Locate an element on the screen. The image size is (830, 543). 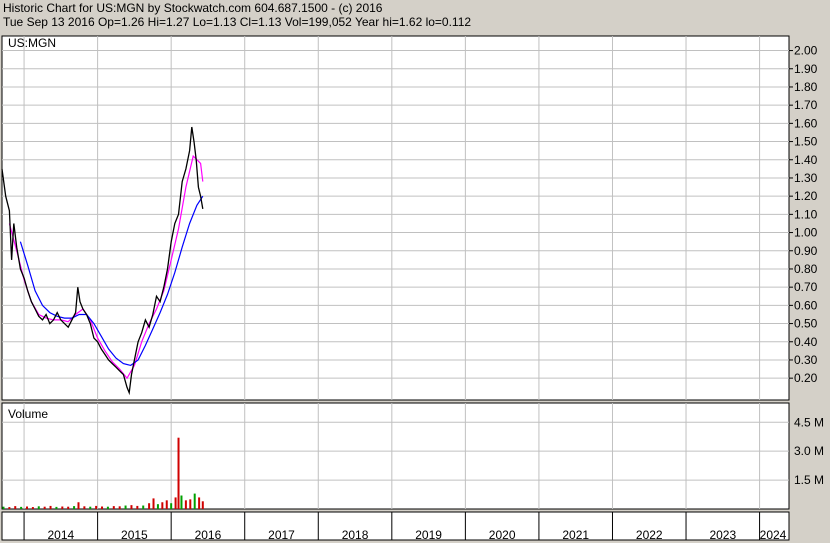
price-tick-label: 0.30 is located at coordinates (806, 360).